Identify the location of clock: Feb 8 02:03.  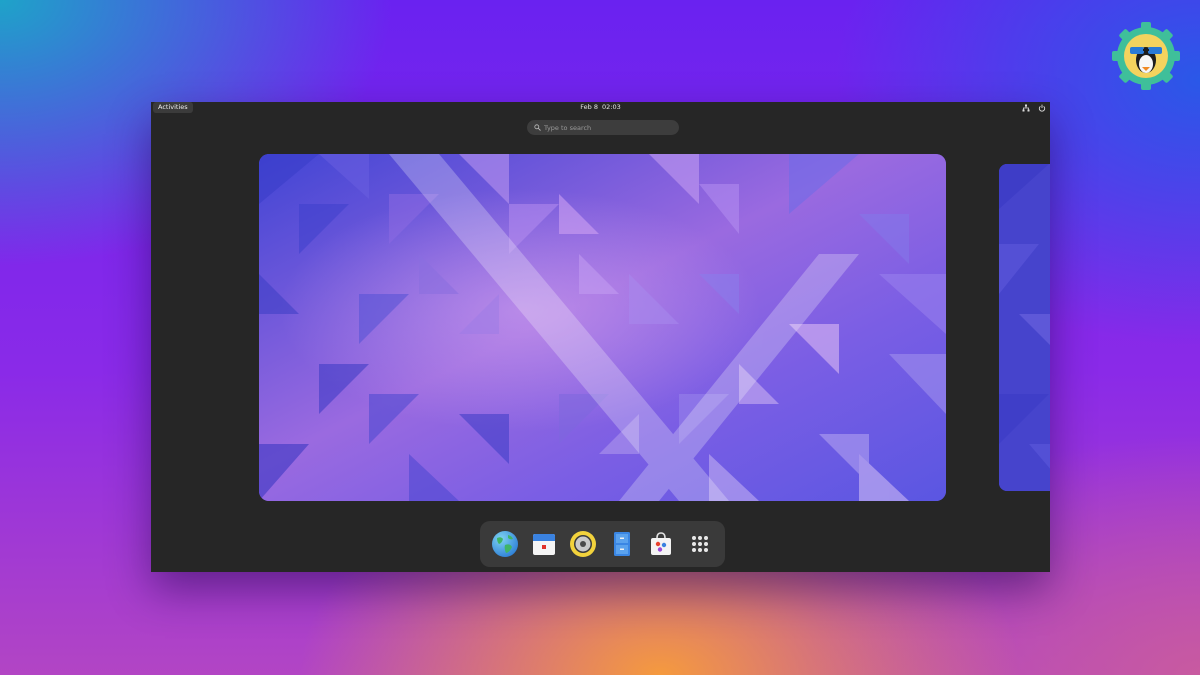
(600, 107).